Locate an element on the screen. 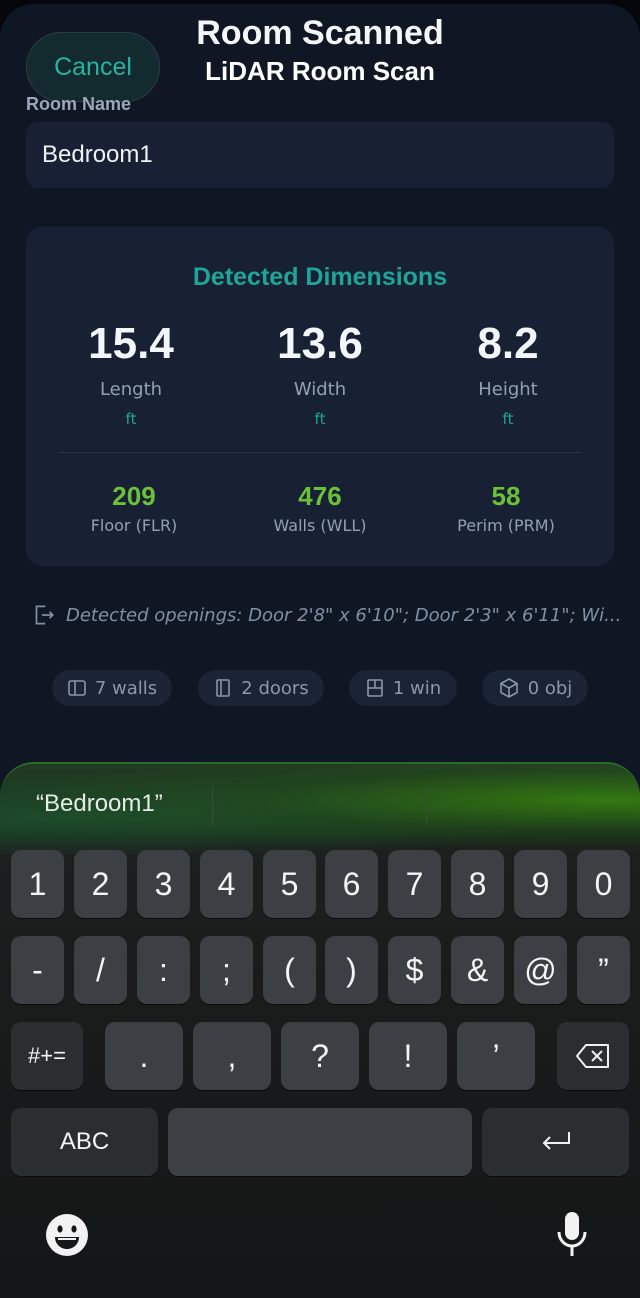  chip-objects: 0 obj is located at coordinates (535, 688).